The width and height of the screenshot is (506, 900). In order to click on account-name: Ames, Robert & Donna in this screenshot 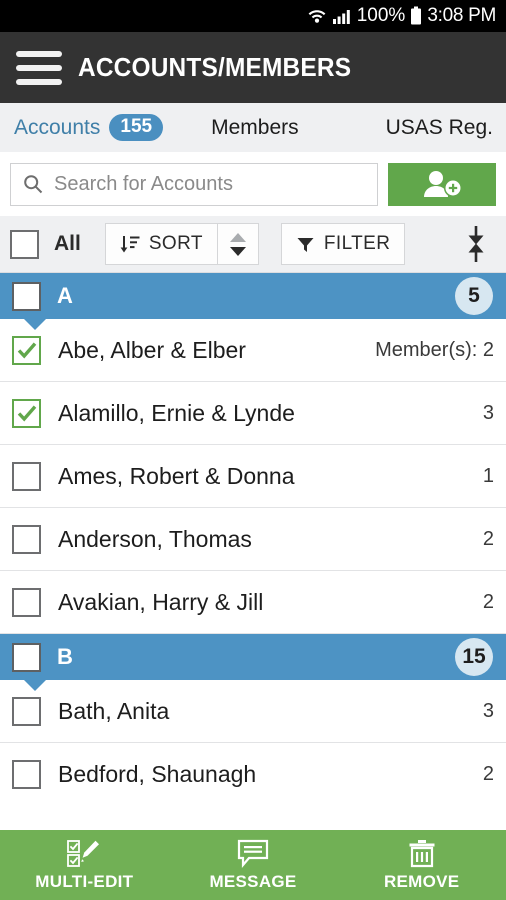, I will do `click(176, 475)`.